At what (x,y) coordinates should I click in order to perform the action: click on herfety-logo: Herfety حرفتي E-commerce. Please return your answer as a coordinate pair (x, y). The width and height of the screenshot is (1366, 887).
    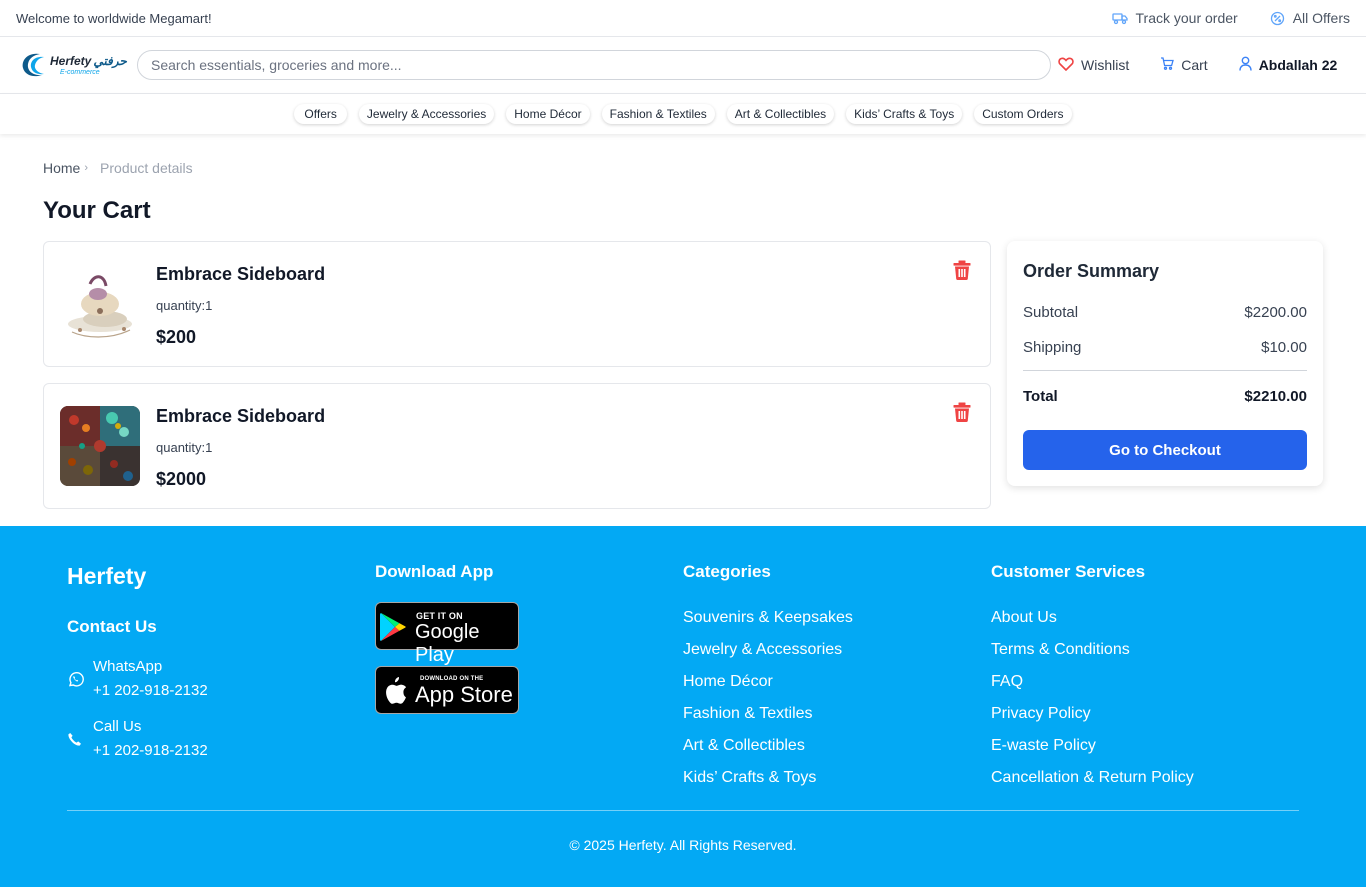
    Looking at the image, I should click on (78, 65).